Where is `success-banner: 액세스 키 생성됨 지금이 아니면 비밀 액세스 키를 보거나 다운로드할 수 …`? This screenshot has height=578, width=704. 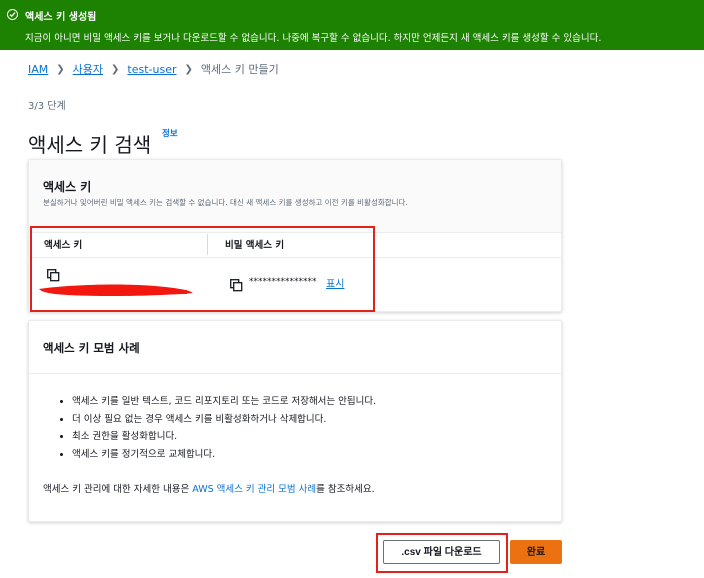 success-banner: 액세스 키 생성됨 지금이 아니면 비밀 액세스 키를 보거나 다운로드할 수 … is located at coordinates (352, 25).